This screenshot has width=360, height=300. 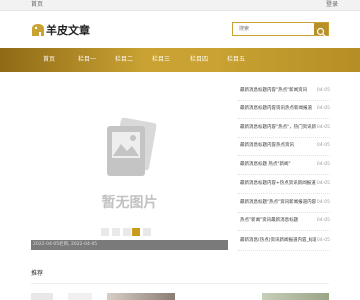 What do you see at coordinates (87, 60) in the screenshot?
I see `nav-item-2: 栏目一` at bounding box center [87, 60].